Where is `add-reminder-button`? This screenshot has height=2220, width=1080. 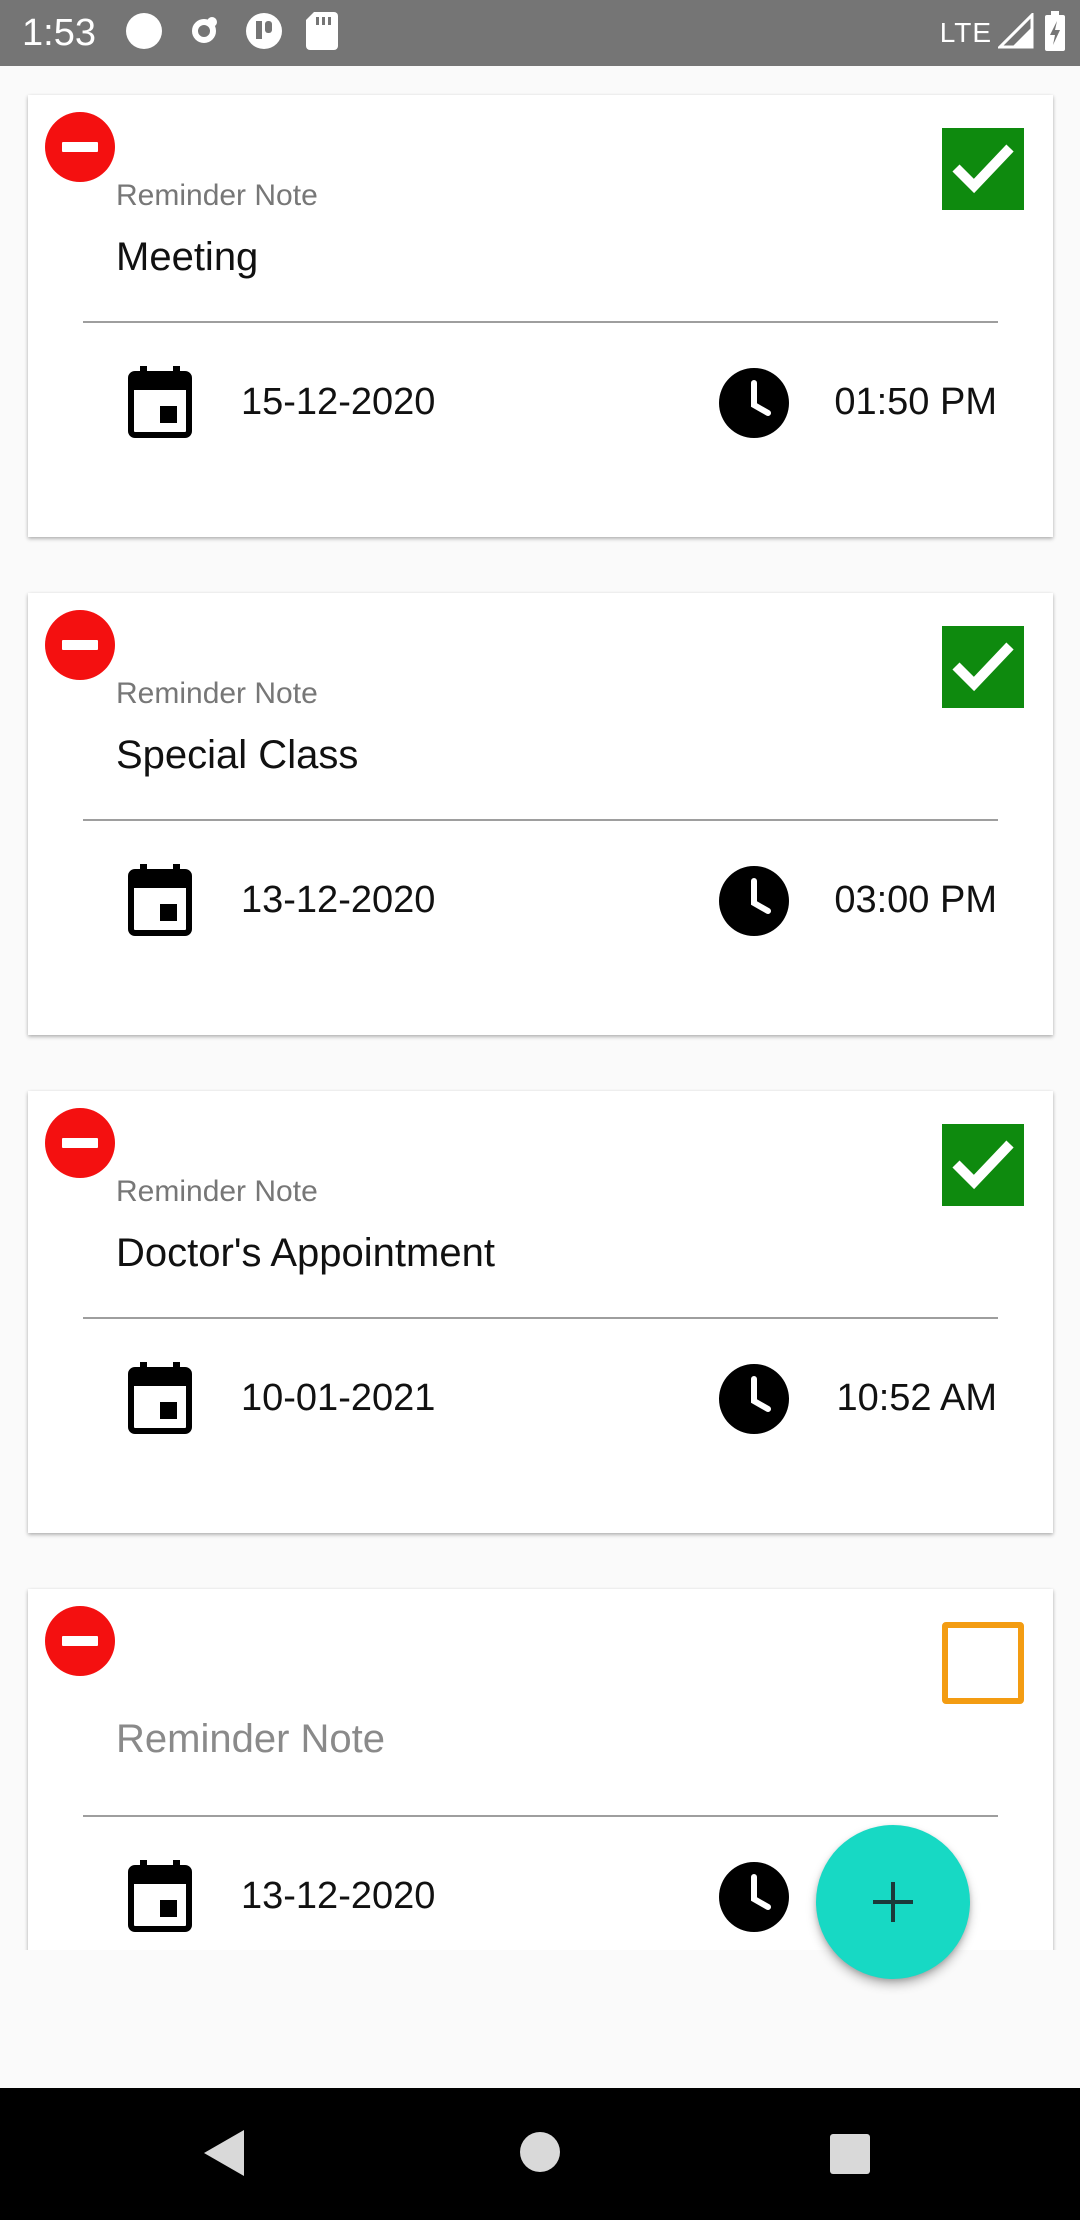
add-reminder-button is located at coordinates (893, 1902).